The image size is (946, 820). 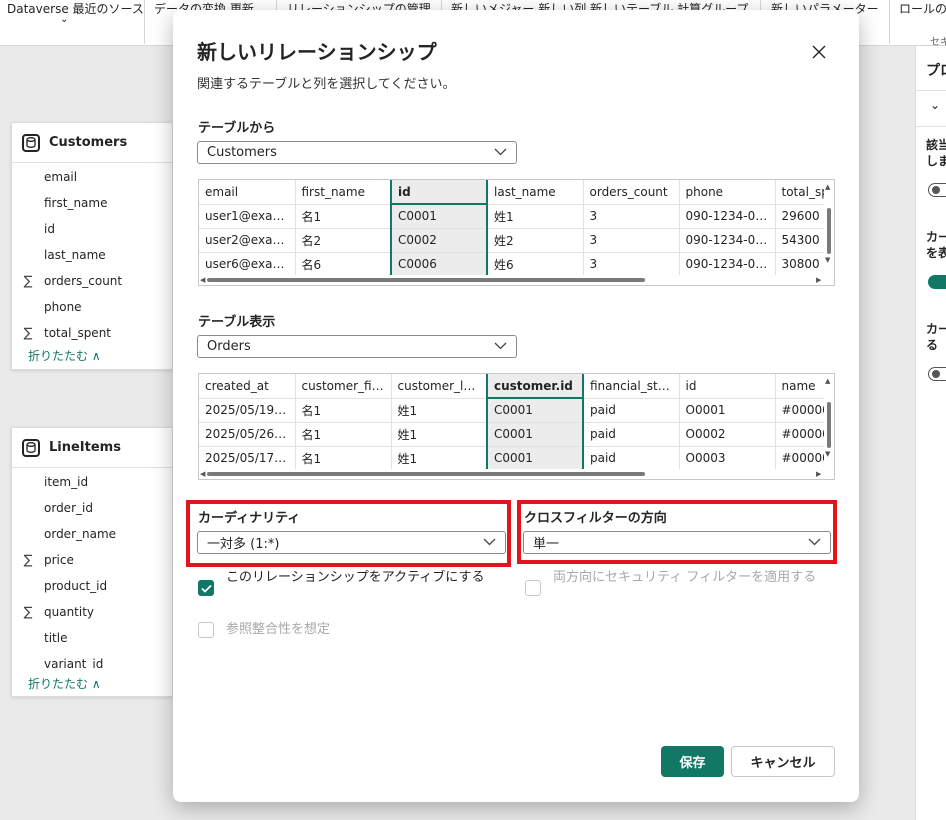 I want to click on table-cell: 名2, so click(x=343, y=240).